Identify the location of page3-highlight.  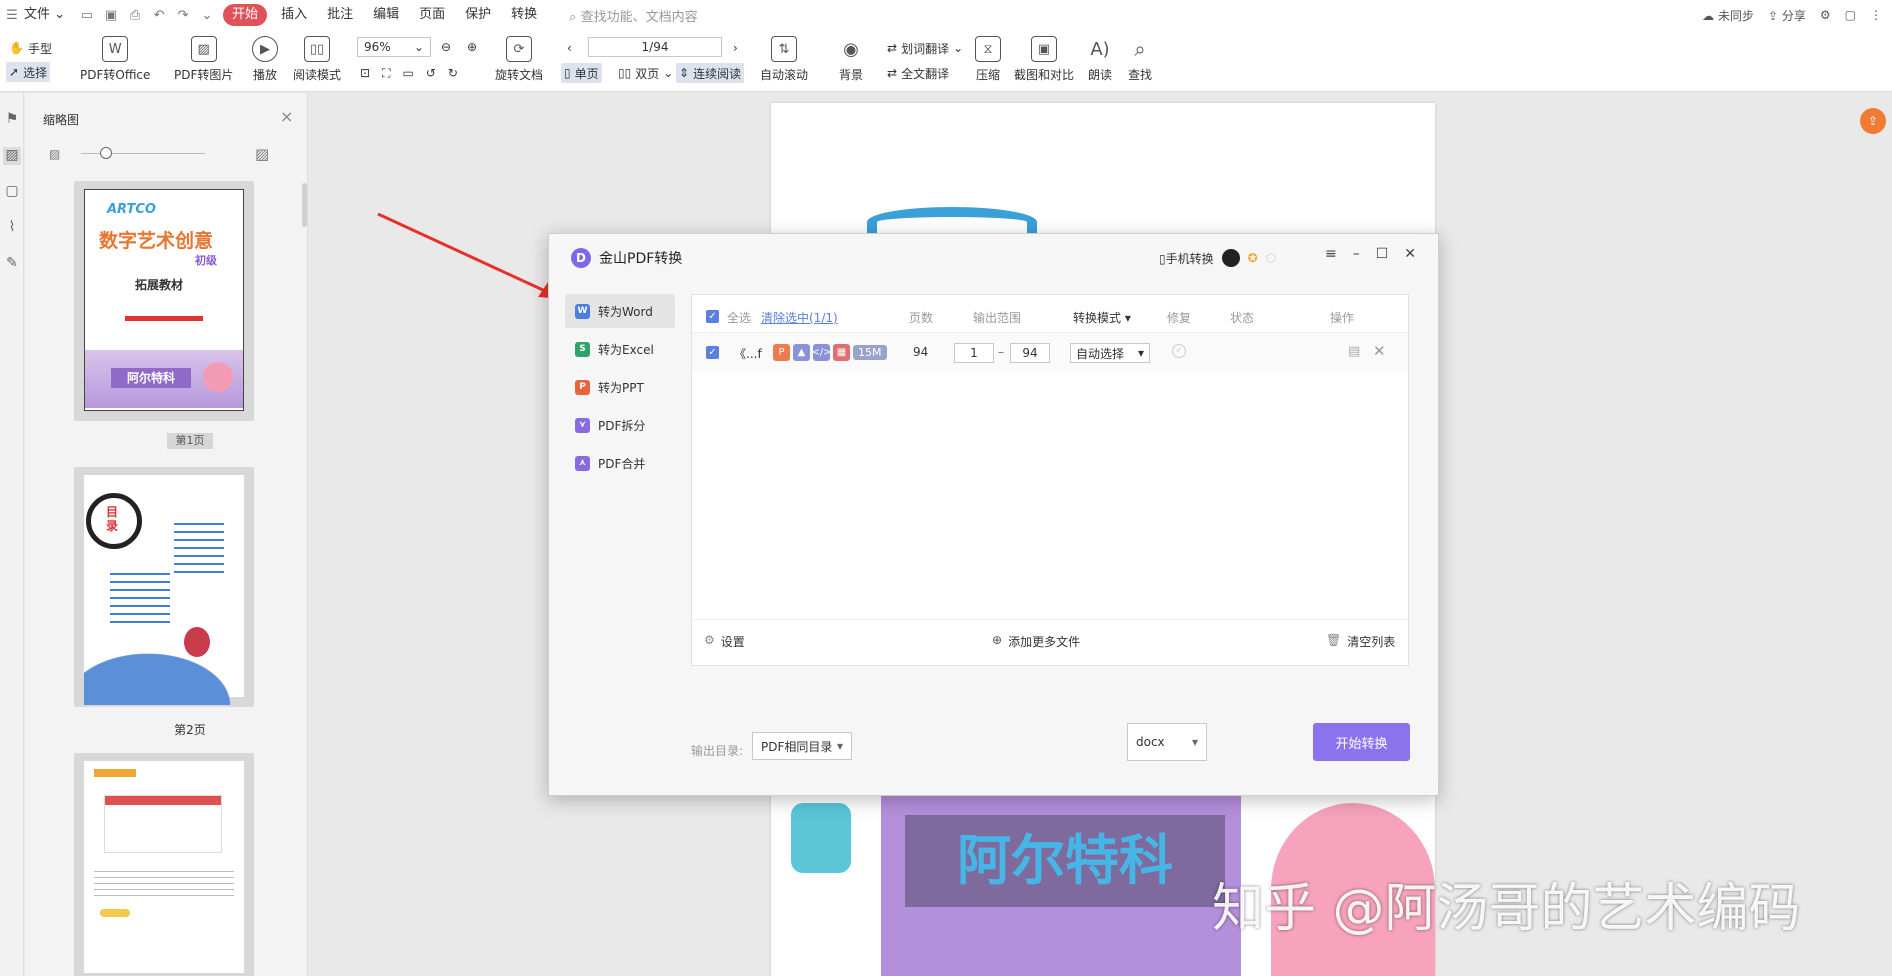
(115, 913).